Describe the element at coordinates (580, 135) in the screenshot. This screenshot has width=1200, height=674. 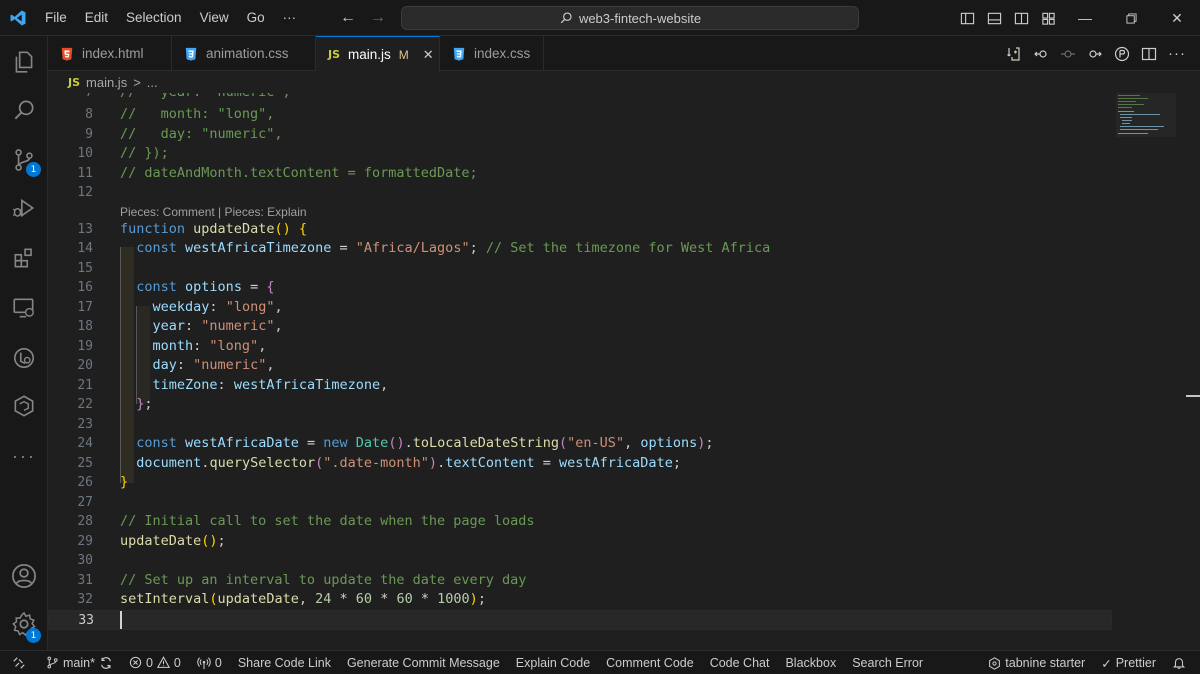
I see `code-line: 9// day: "numeric",` at that location.